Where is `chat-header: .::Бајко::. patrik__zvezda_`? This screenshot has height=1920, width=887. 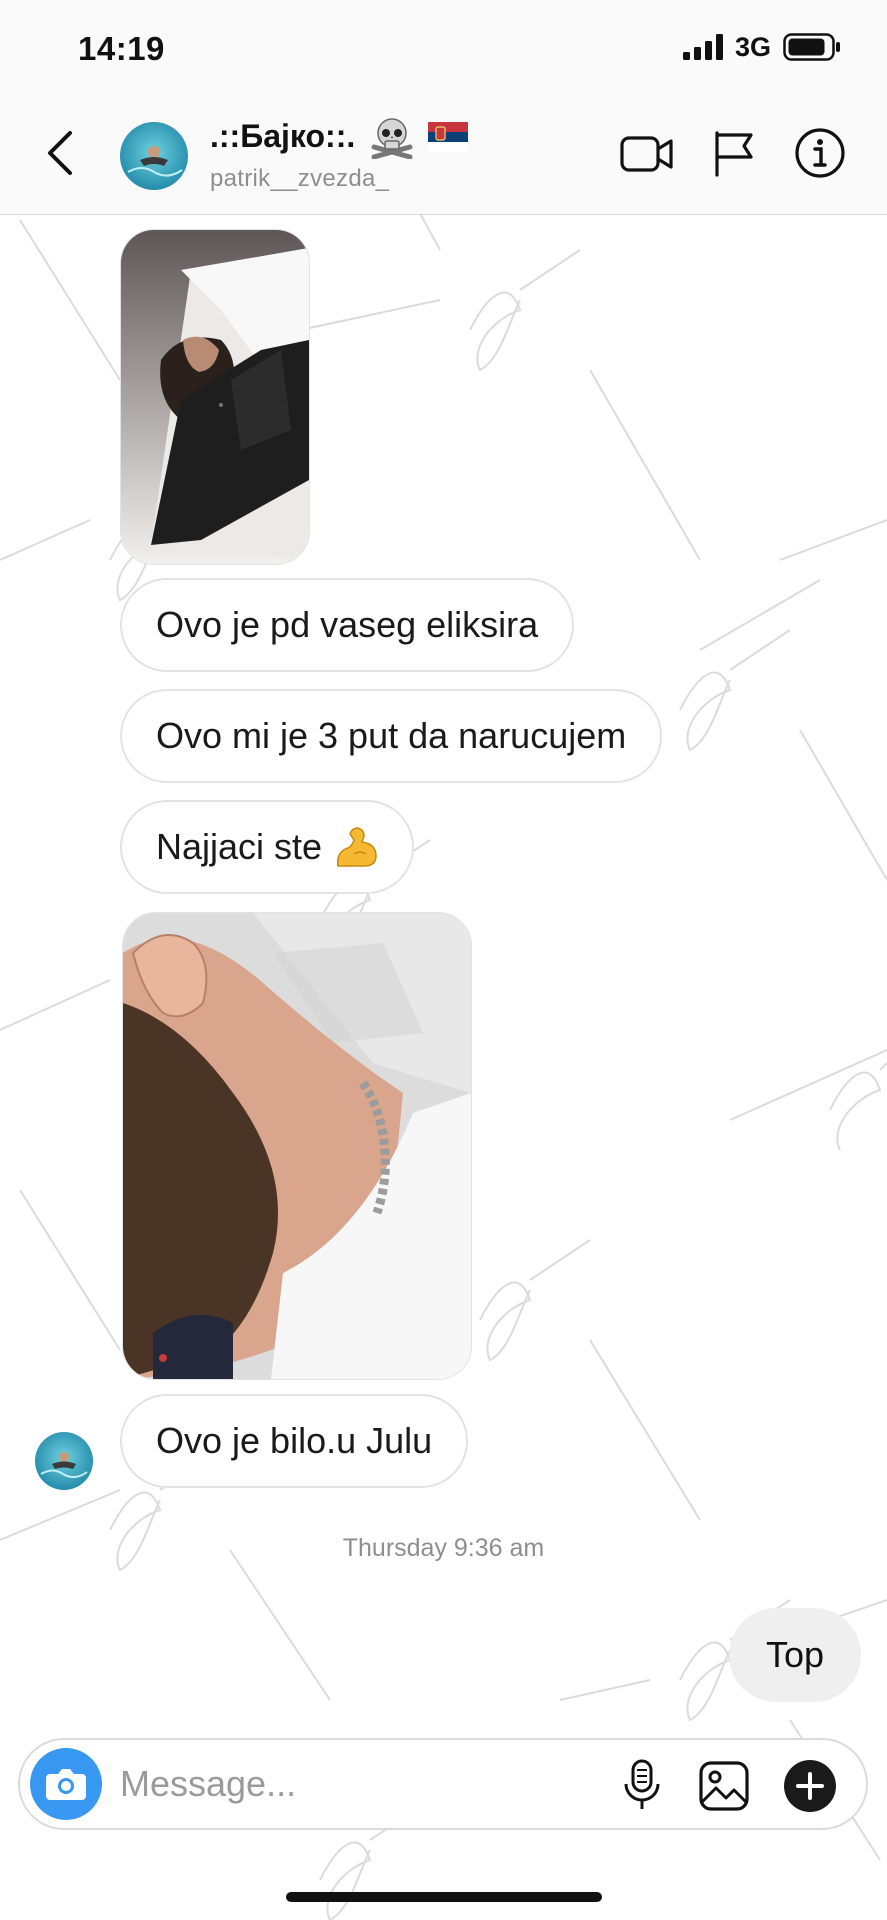
chat-header: .::Бајко::. patrik__zvezda_ is located at coordinates (443, 155).